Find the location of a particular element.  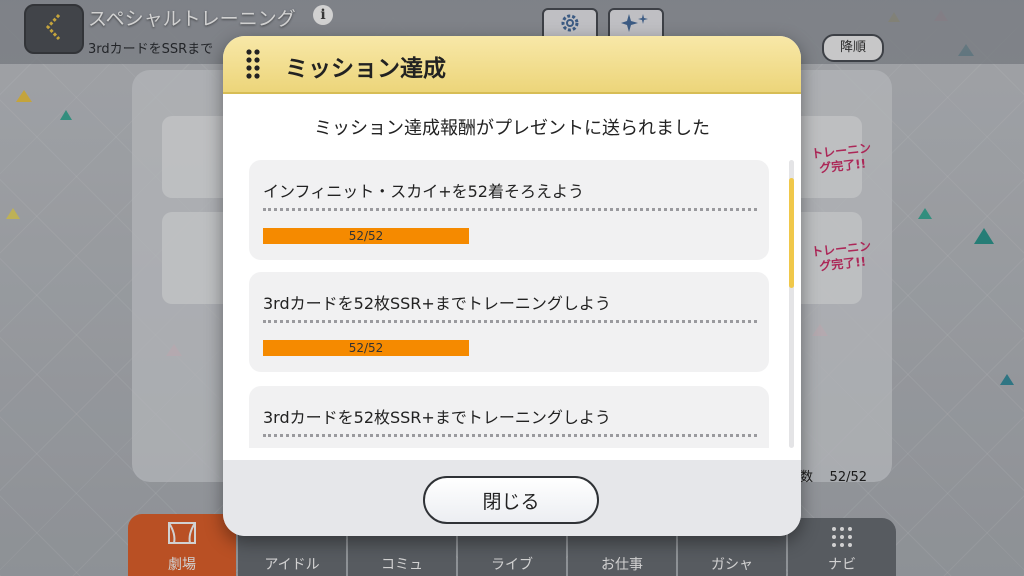

mission-item: 3rdカードを52枚SSR+までトレーニングしよう is located at coordinates (509, 417).